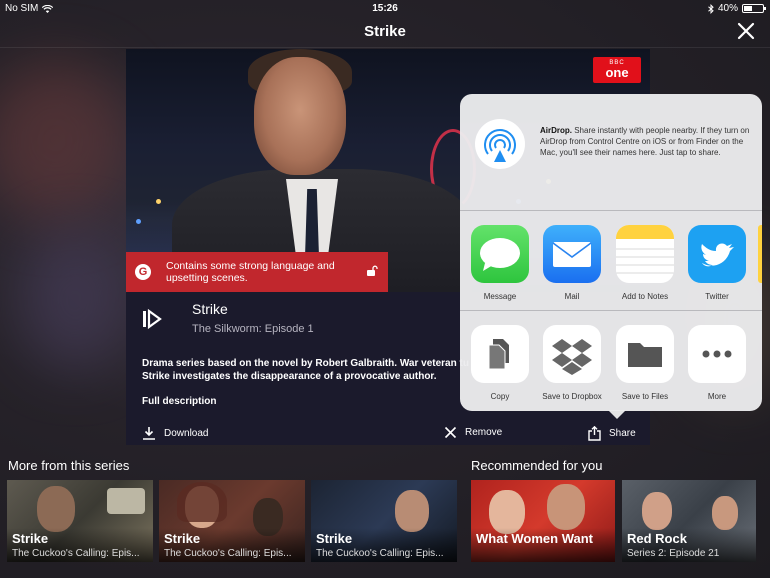 The height and width of the screenshot is (578, 770). Describe the element at coordinates (179, 401) in the screenshot. I see `full-description-link: Full description` at that location.